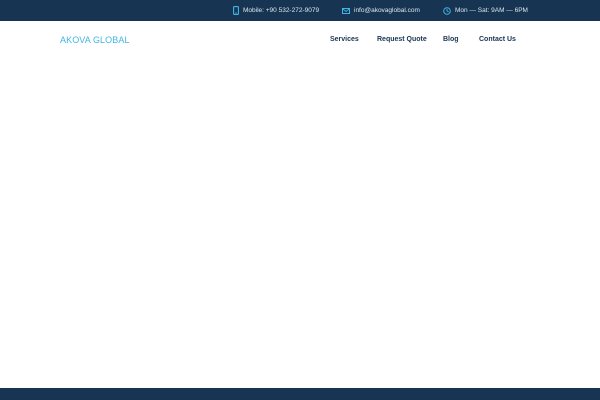 This screenshot has height=400, width=600. Describe the element at coordinates (236, 10) in the screenshot. I see `mobile-phone-icon` at that location.